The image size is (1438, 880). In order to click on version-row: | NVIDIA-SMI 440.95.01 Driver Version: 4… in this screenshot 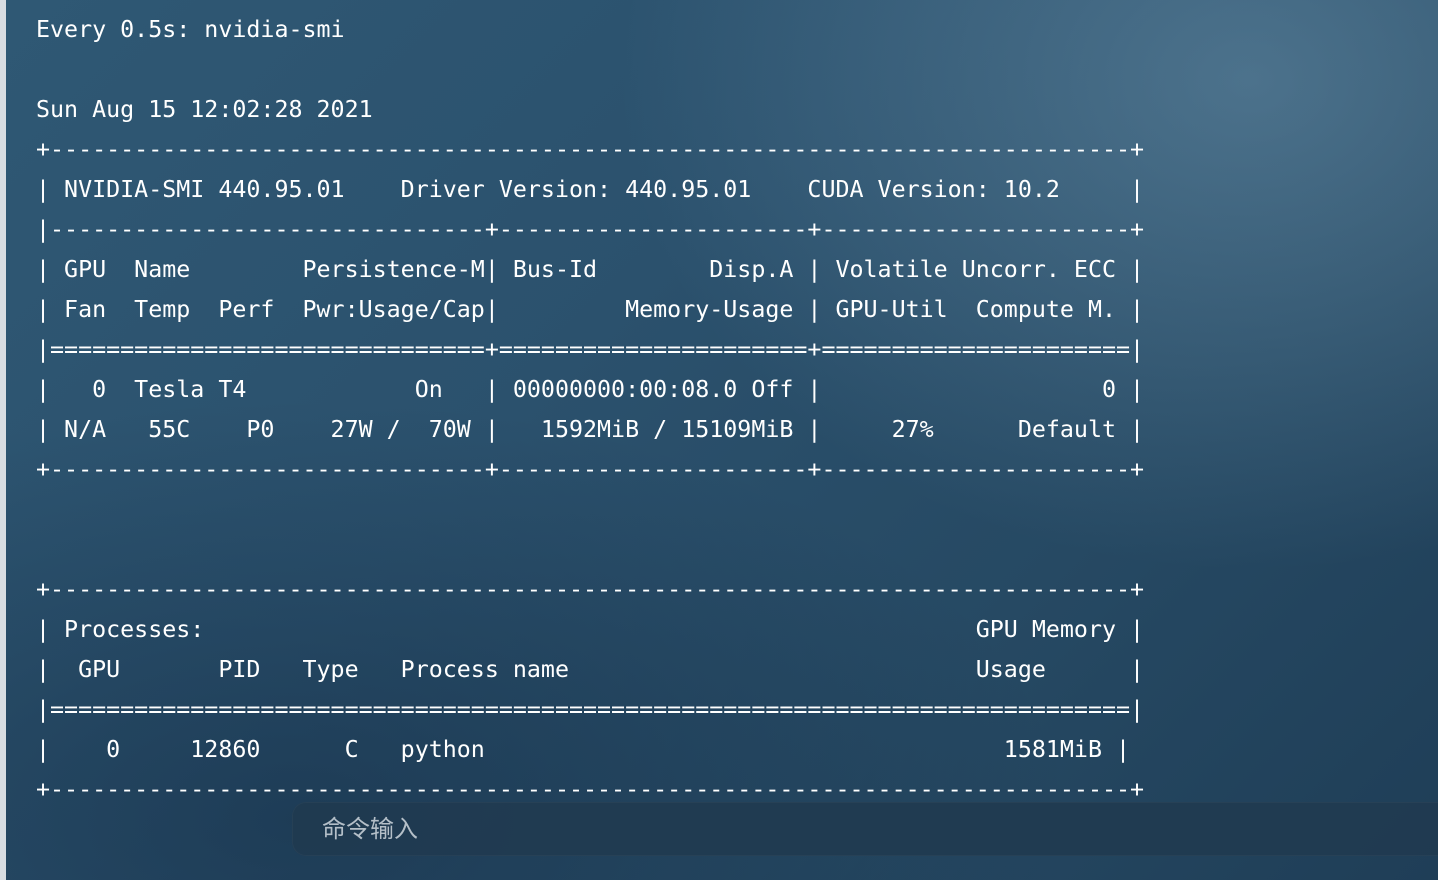, I will do `click(590, 189)`.